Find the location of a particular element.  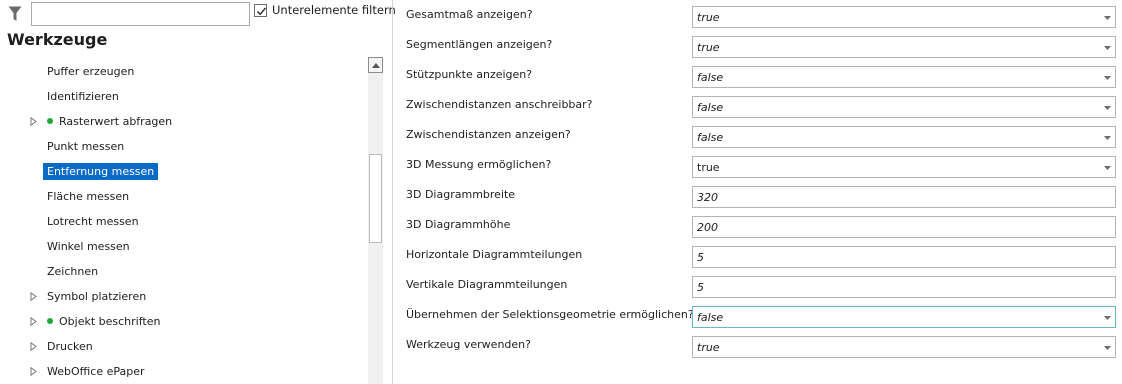

property-value: 200 is located at coordinates (707, 227).